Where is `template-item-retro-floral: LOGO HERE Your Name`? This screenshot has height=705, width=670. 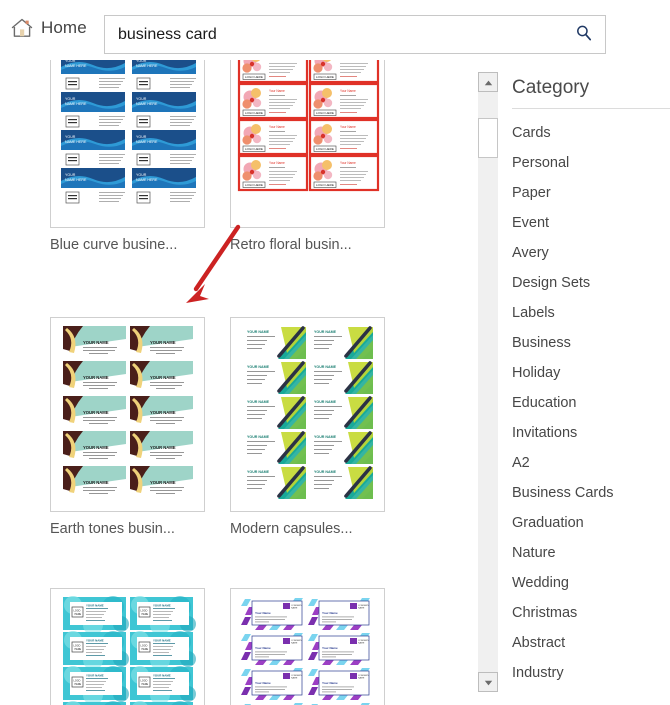
template-item-retro-floral: LOGO HERE Your Name is located at coordinates (307, 156).